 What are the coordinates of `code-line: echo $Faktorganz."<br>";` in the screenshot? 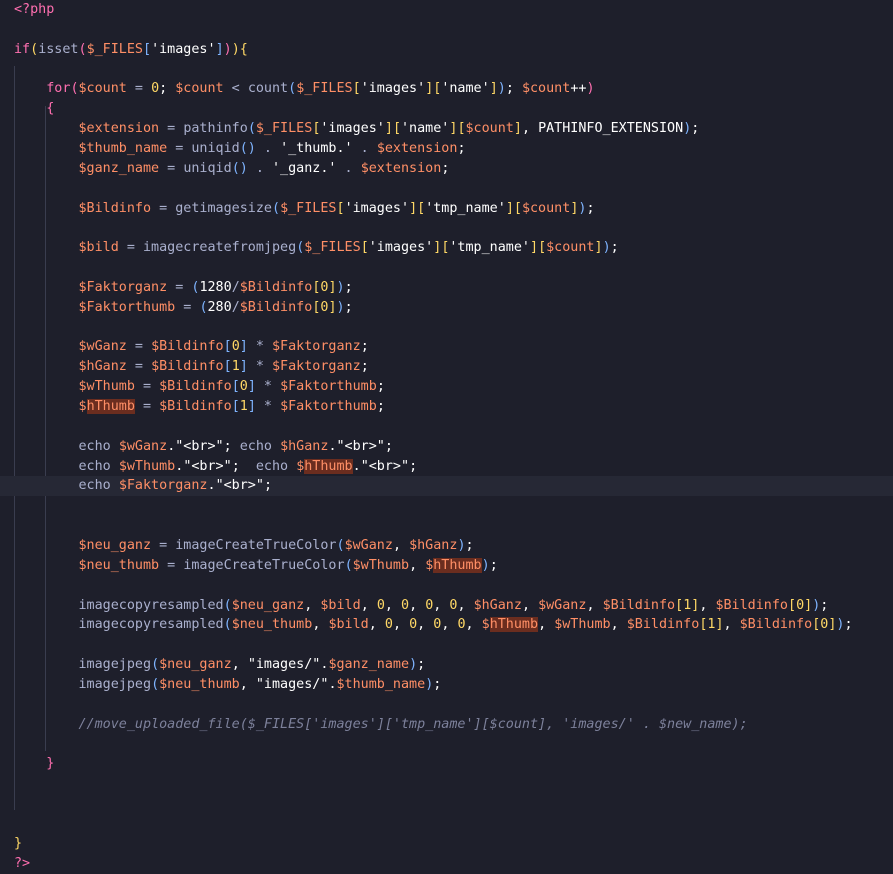 It's located at (446, 486).